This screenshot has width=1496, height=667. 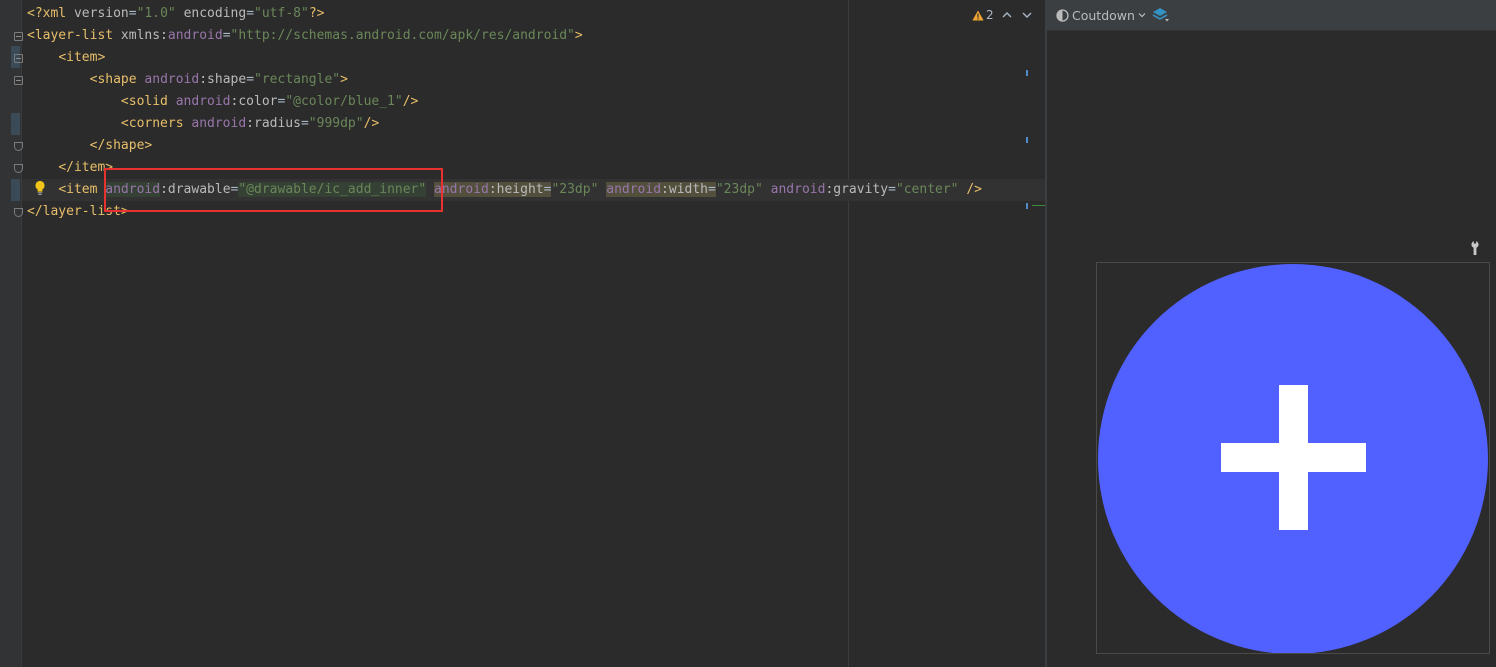 I want to click on code-token: </layer-list>, so click(x=78, y=211).